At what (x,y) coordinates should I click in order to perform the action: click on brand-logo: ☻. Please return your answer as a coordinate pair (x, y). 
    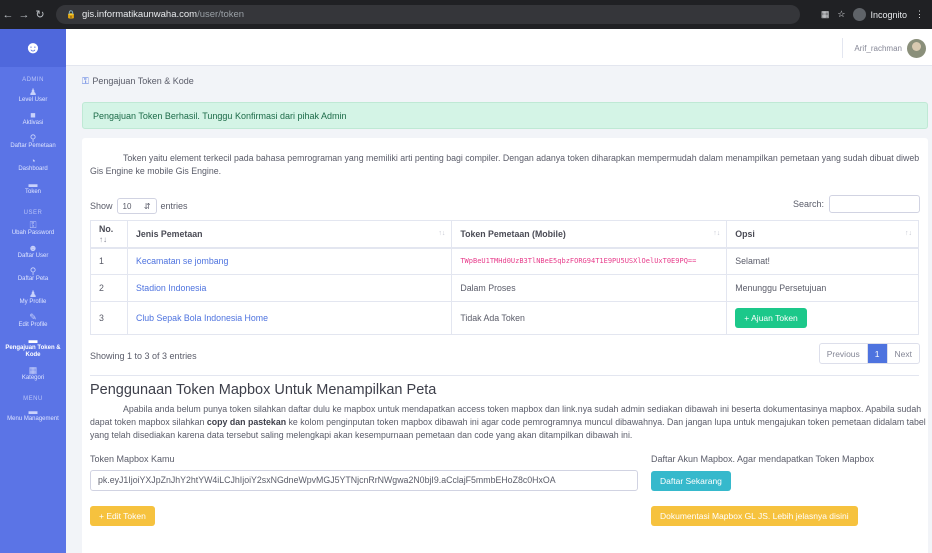
    Looking at the image, I should click on (33, 48).